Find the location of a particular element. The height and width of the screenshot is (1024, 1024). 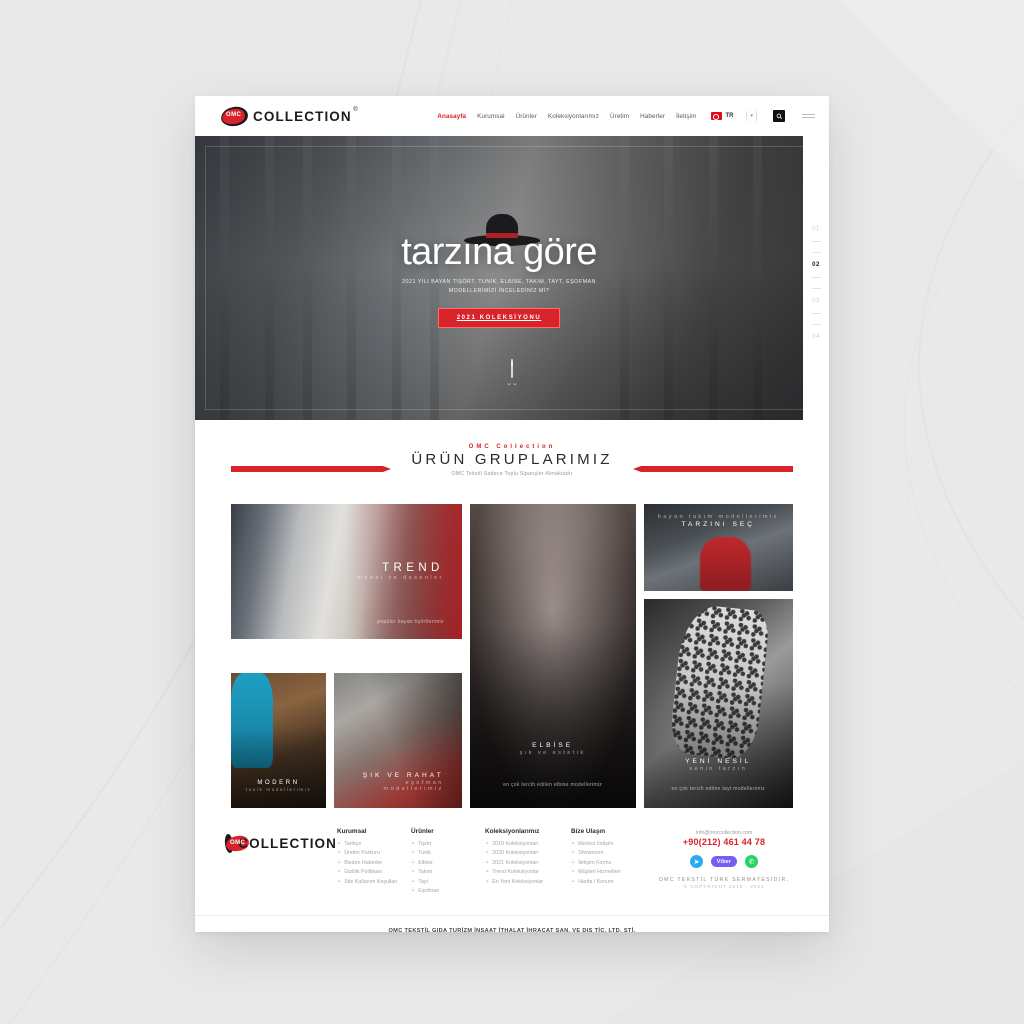

footer-link: ✦ Showroom is located at coordinates (608, 853).